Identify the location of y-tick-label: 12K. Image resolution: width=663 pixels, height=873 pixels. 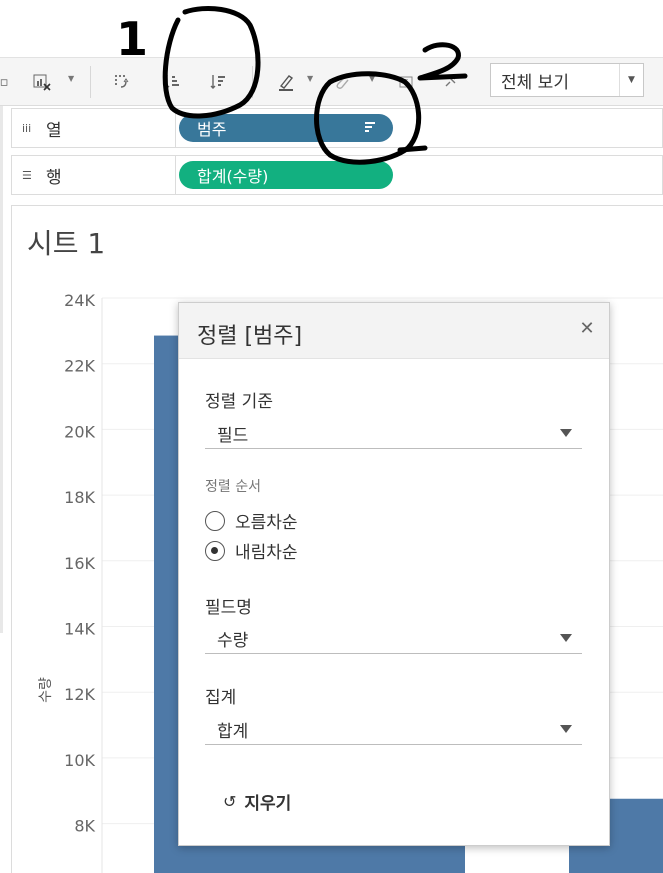
(79, 694).